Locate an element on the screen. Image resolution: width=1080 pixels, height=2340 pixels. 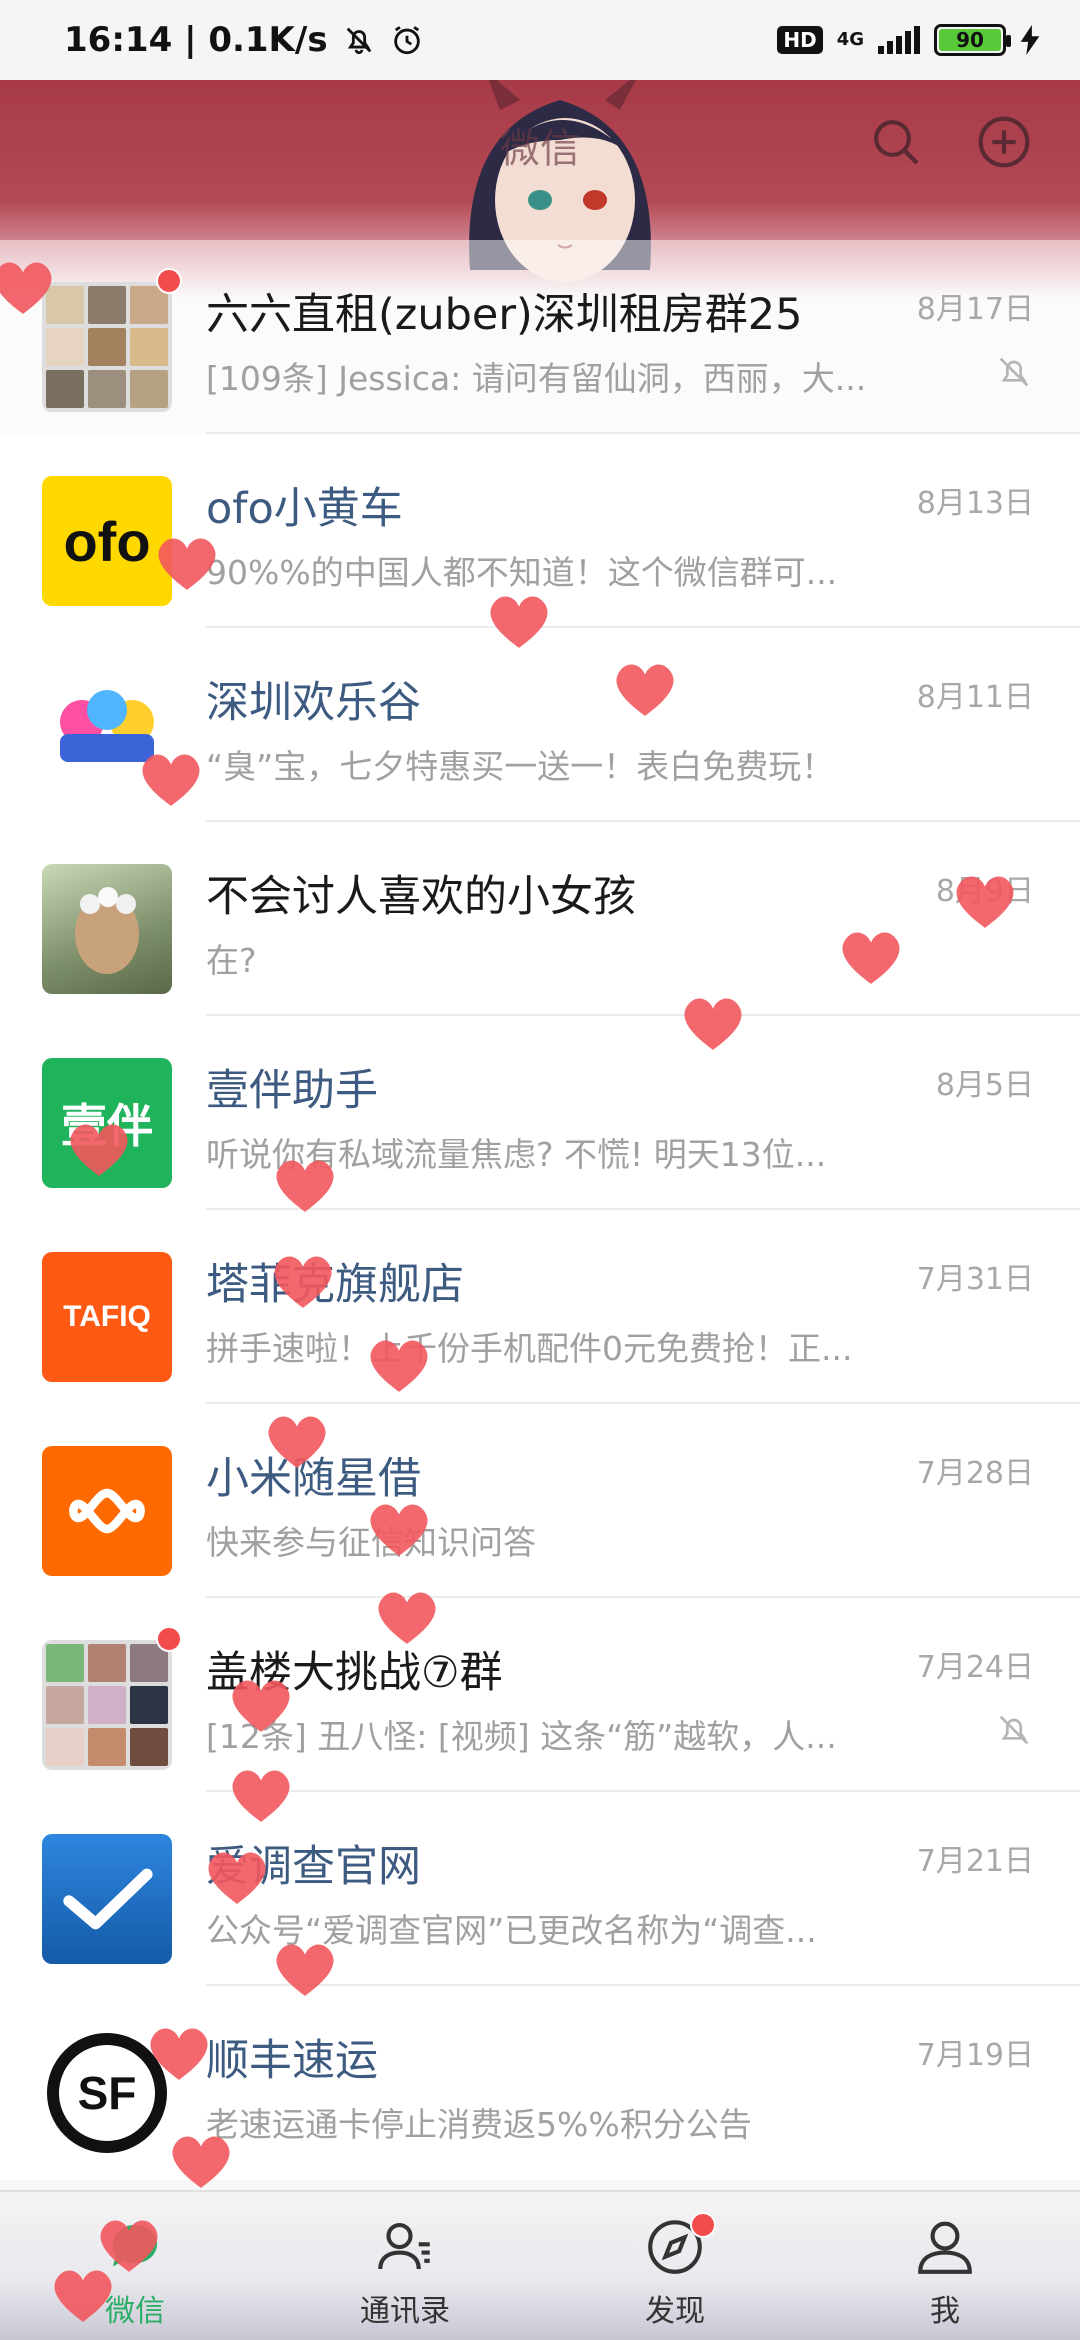
plus-circle-icon is located at coordinates (1004, 142).